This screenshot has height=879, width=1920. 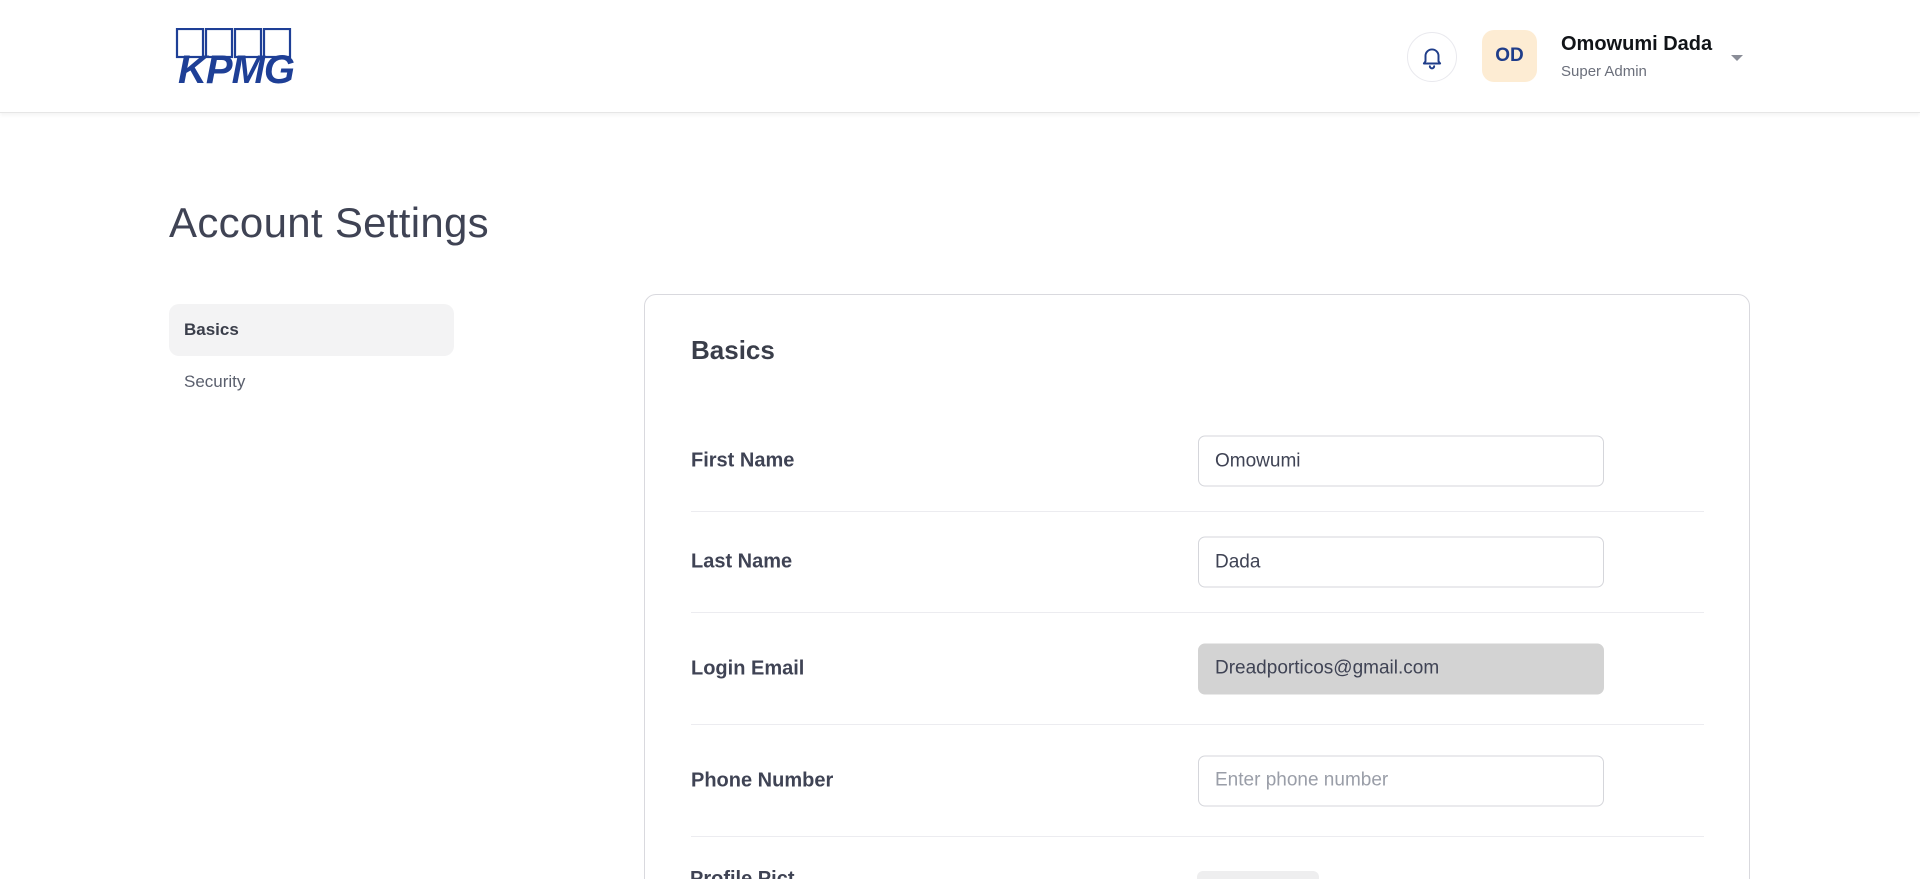 I want to click on page-title: Account Settings, so click(x=329, y=222).